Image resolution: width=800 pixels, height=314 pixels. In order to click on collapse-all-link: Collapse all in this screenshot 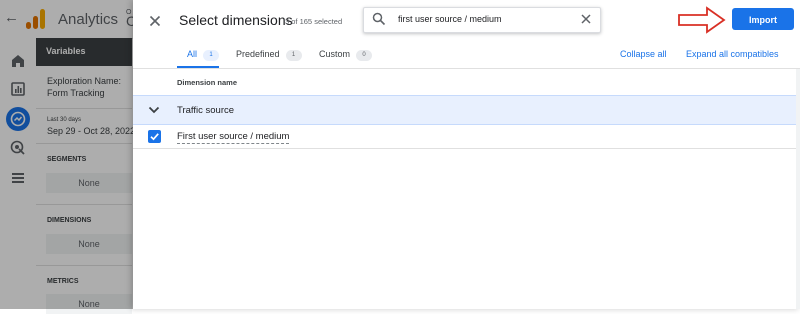, I will do `click(643, 54)`.